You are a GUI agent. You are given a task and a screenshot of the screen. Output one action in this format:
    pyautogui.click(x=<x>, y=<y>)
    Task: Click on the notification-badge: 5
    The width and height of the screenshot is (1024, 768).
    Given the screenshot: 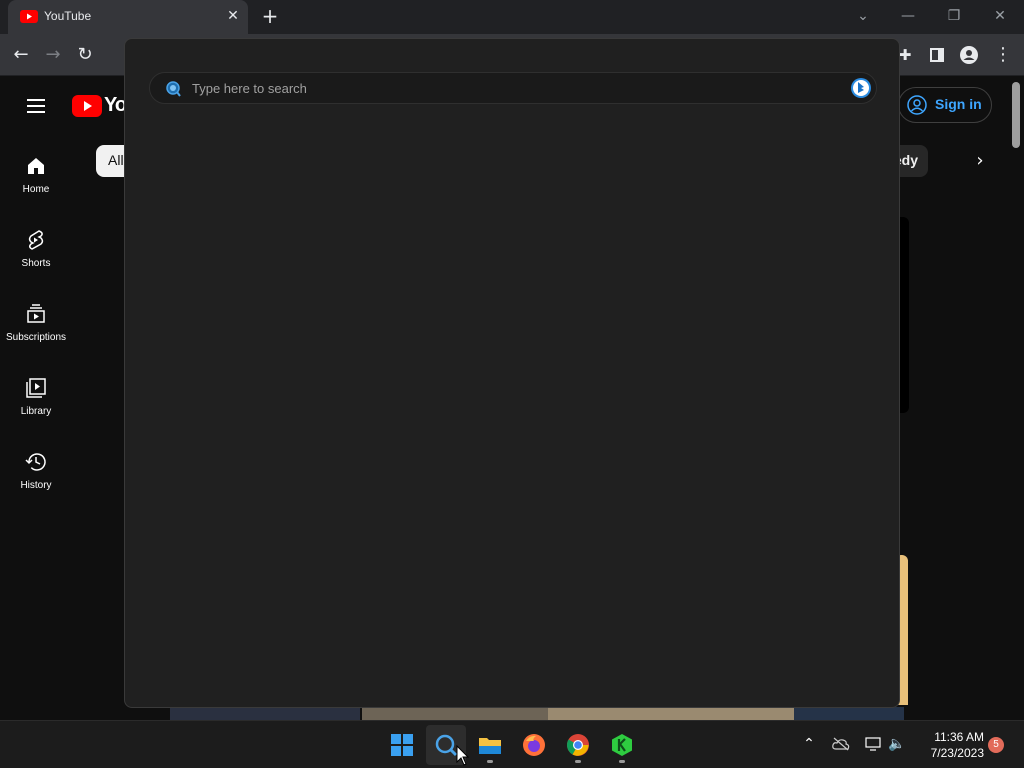 What is the action you would take?
    pyautogui.click(x=996, y=745)
    